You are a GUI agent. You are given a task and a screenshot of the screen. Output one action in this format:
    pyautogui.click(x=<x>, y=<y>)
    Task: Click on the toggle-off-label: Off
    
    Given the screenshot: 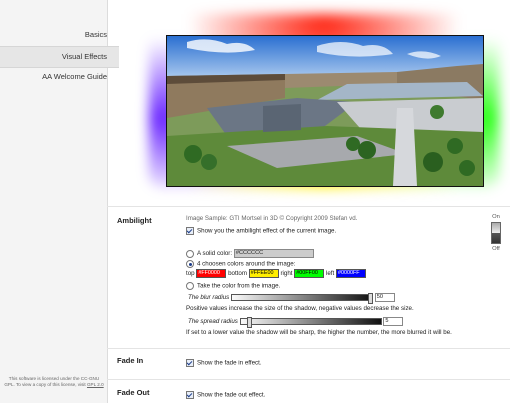 What is the action you would take?
    pyautogui.click(x=496, y=249)
    